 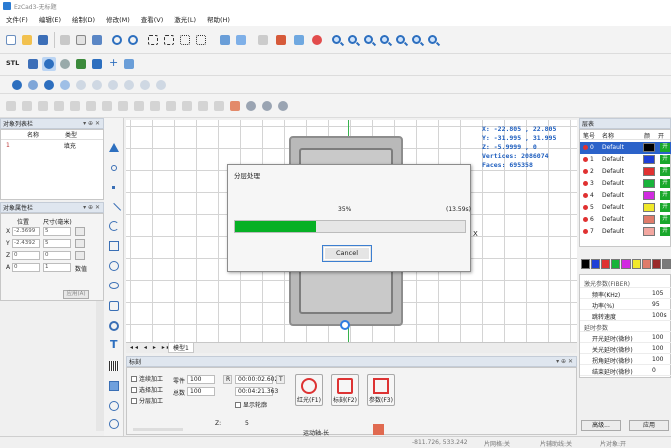 I want to click on tools-icon, so click(x=263, y=40).